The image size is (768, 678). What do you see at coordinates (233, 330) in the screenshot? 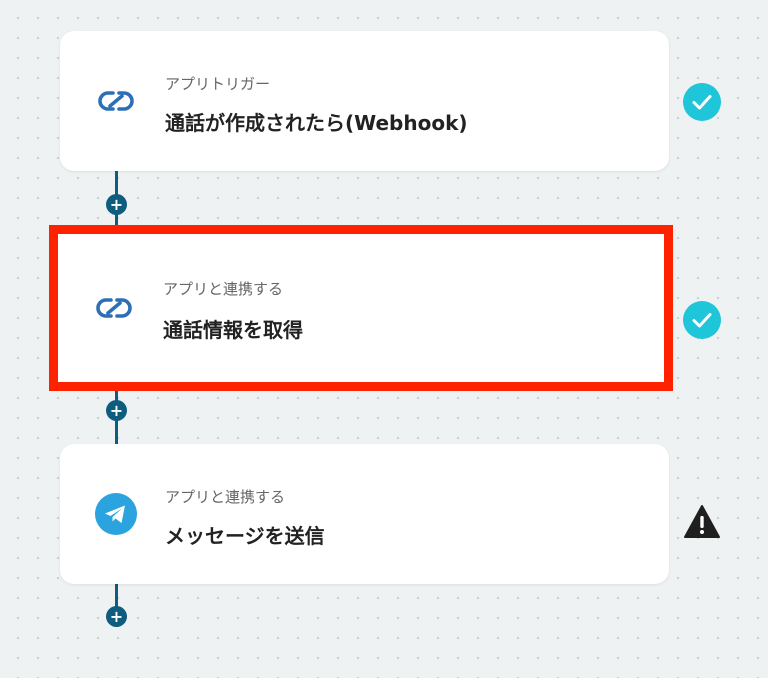
I see `step-title: 通話情報を取得` at bounding box center [233, 330].